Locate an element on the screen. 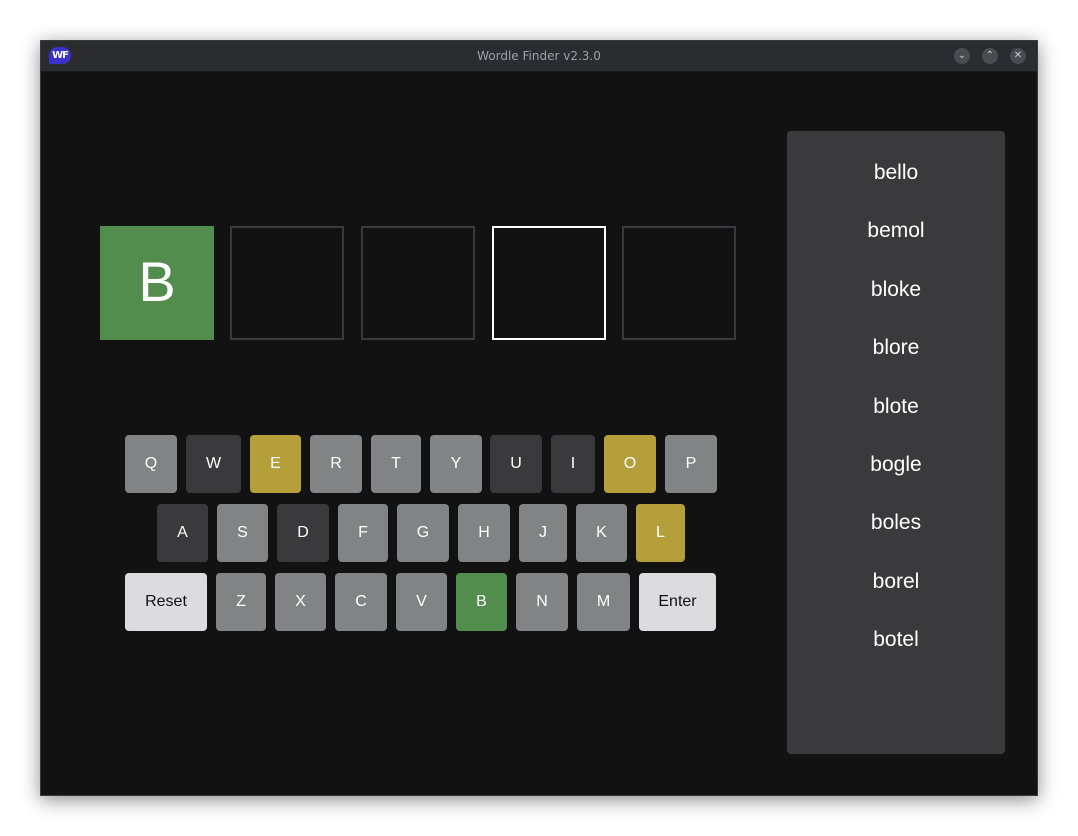  title-bar: WF Wordle Finder v2.3.0 ⌄ ⌃ ✕ is located at coordinates (539, 56).